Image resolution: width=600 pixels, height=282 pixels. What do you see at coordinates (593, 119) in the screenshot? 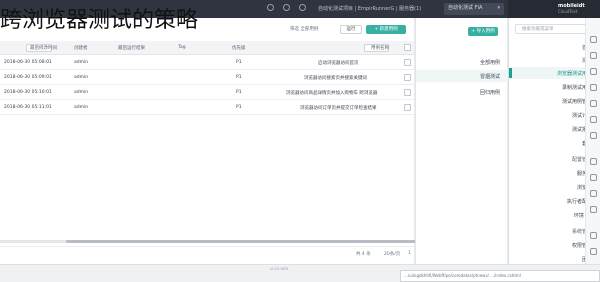
I see `plan-icon` at bounding box center [593, 119].